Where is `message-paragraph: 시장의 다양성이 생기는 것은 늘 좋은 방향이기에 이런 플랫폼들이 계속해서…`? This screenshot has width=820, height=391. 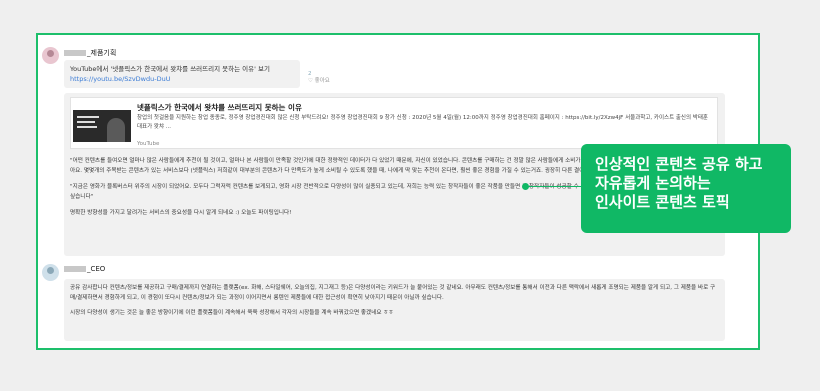
message-paragraph: 시장의 다양성이 생기는 것은 늘 좋은 방향이기에 이런 플랫폼들이 계속해서… is located at coordinates (232, 313).